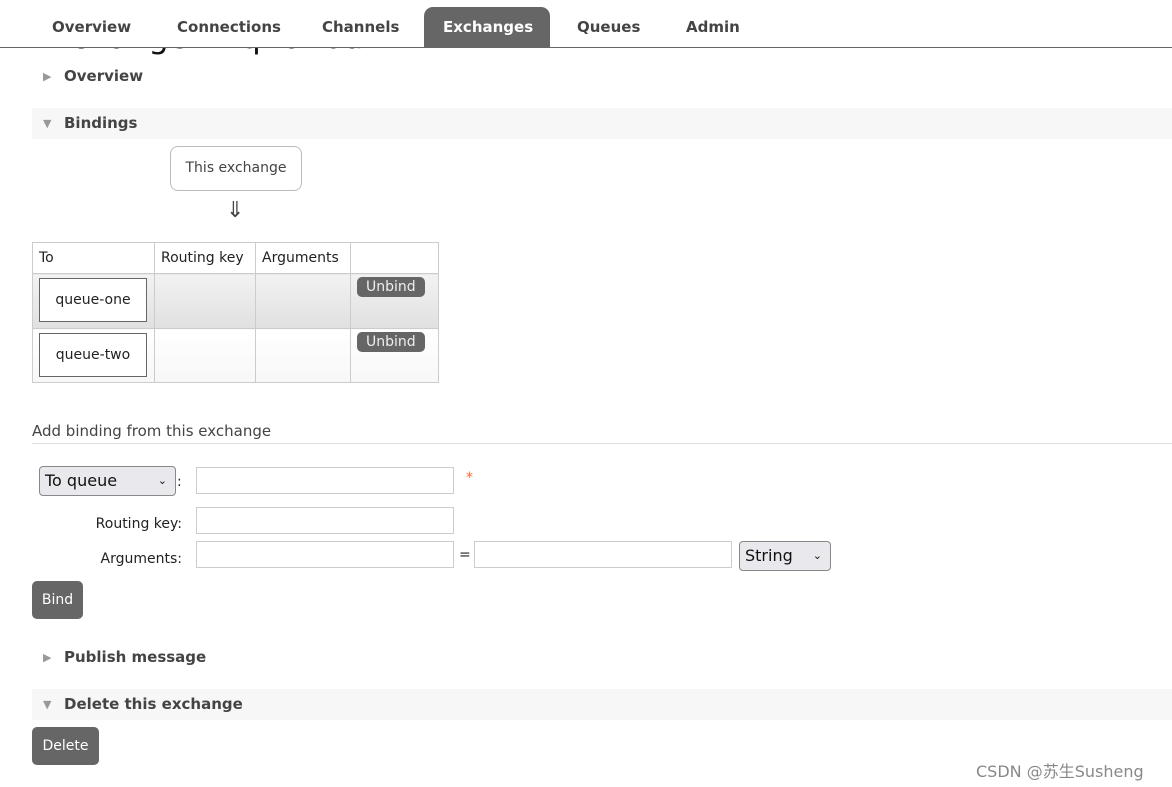 This screenshot has height=787, width=1172. I want to click on delete-button: Delete, so click(65, 746).